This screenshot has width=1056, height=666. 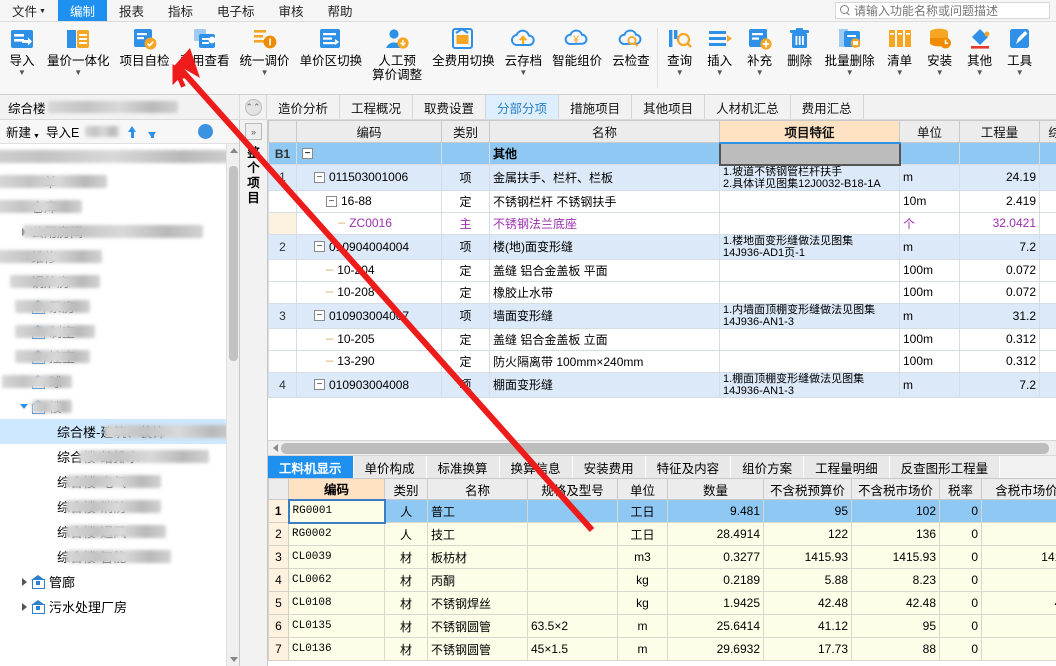 What do you see at coordinates (477, 489) in the screenshot?
I see `bottom-grid-col-3: 名称` at bounding box center [477, 489].